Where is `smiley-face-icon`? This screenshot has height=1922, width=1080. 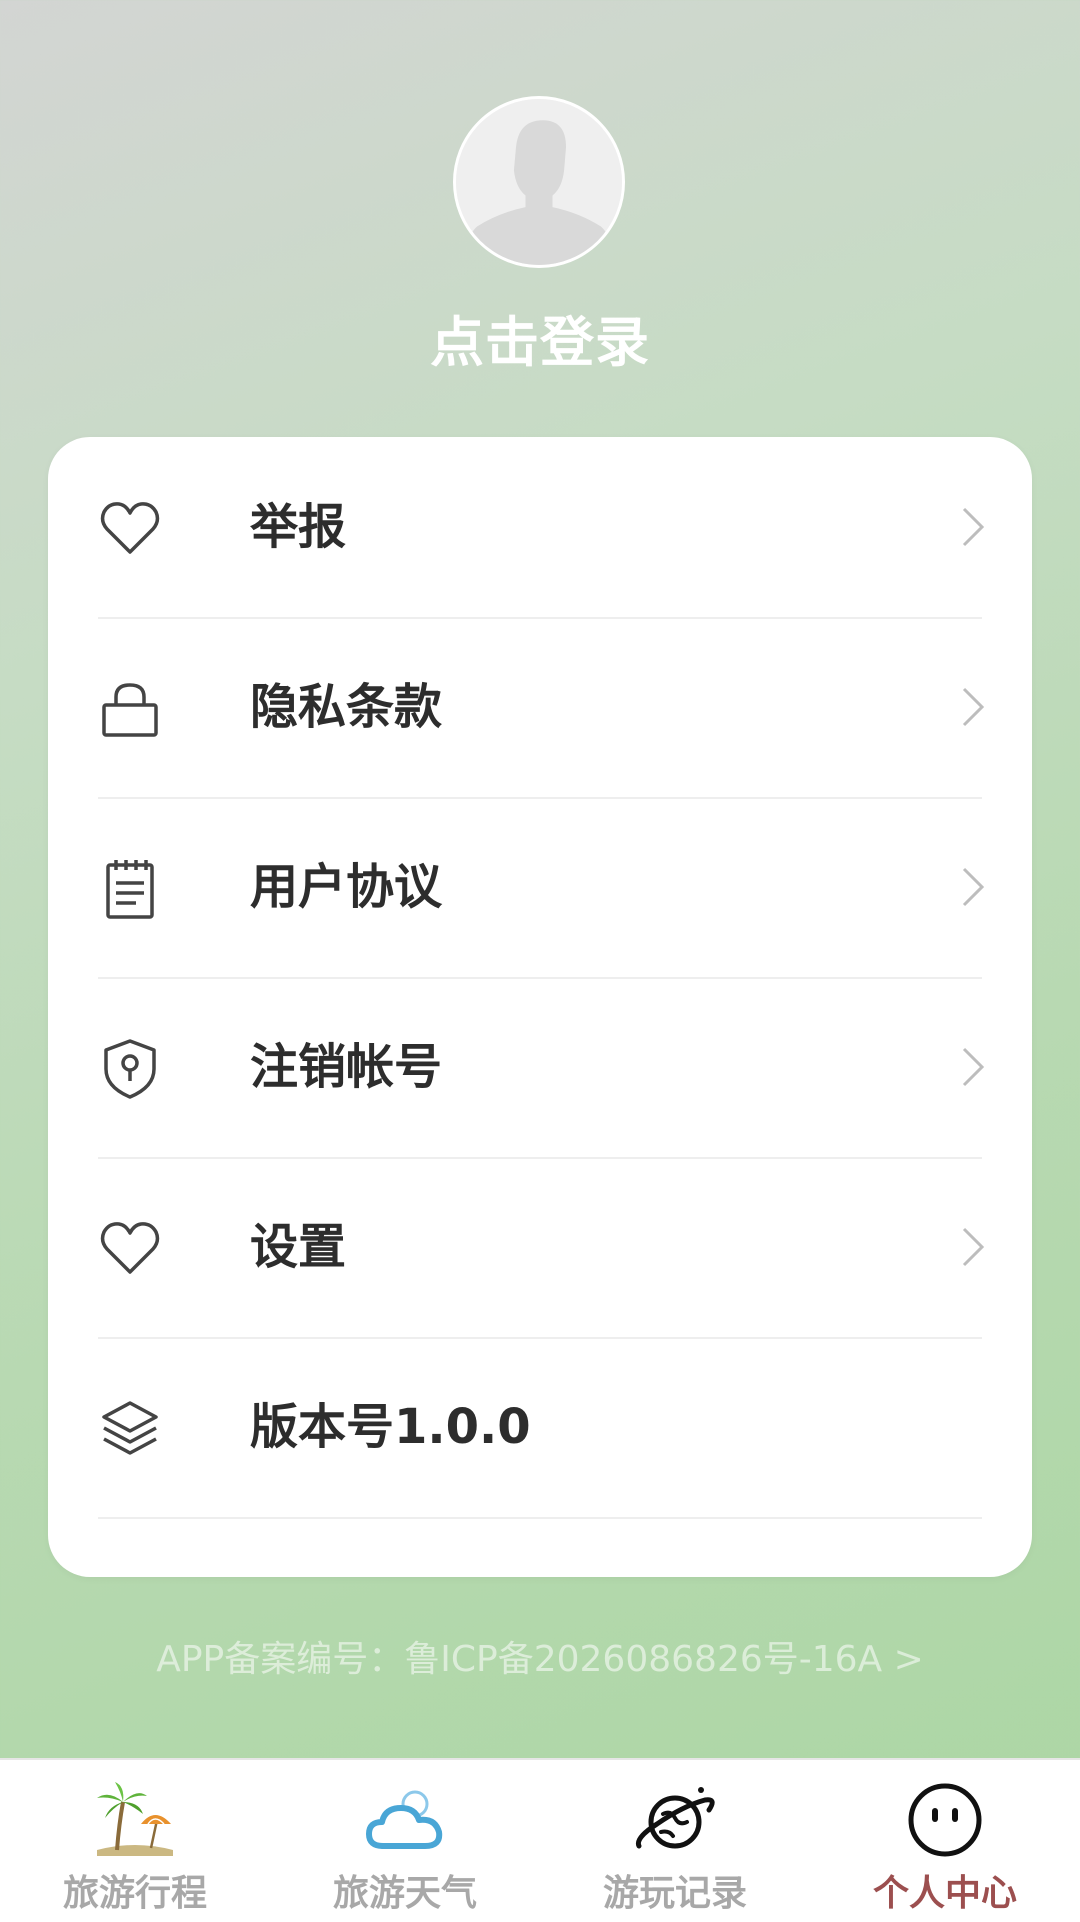
smiley-face-icon is located at coordinates (945, 1820).